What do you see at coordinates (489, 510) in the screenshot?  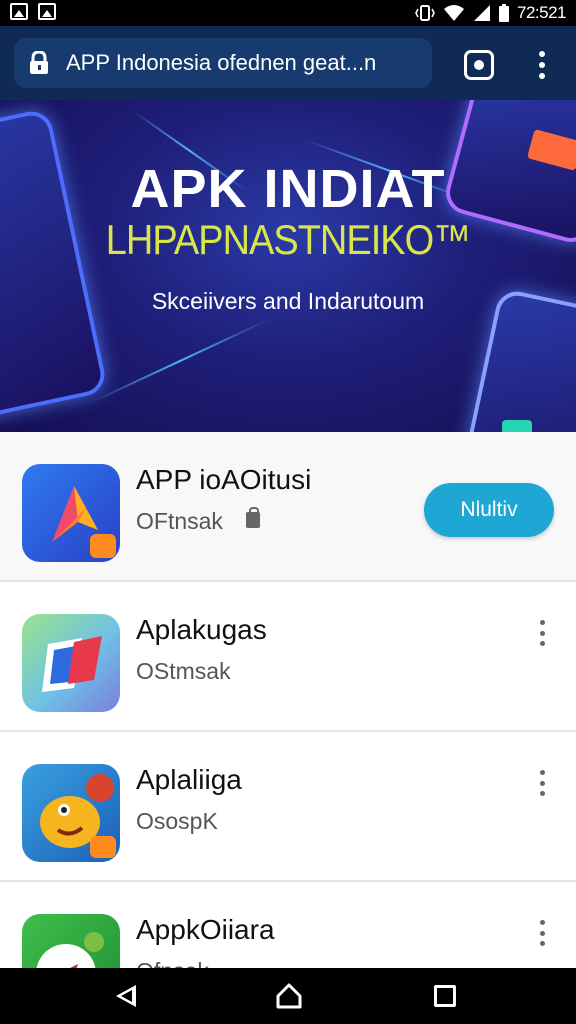 I see `install-button: Nlultiv` at bounding box center [489, 510].